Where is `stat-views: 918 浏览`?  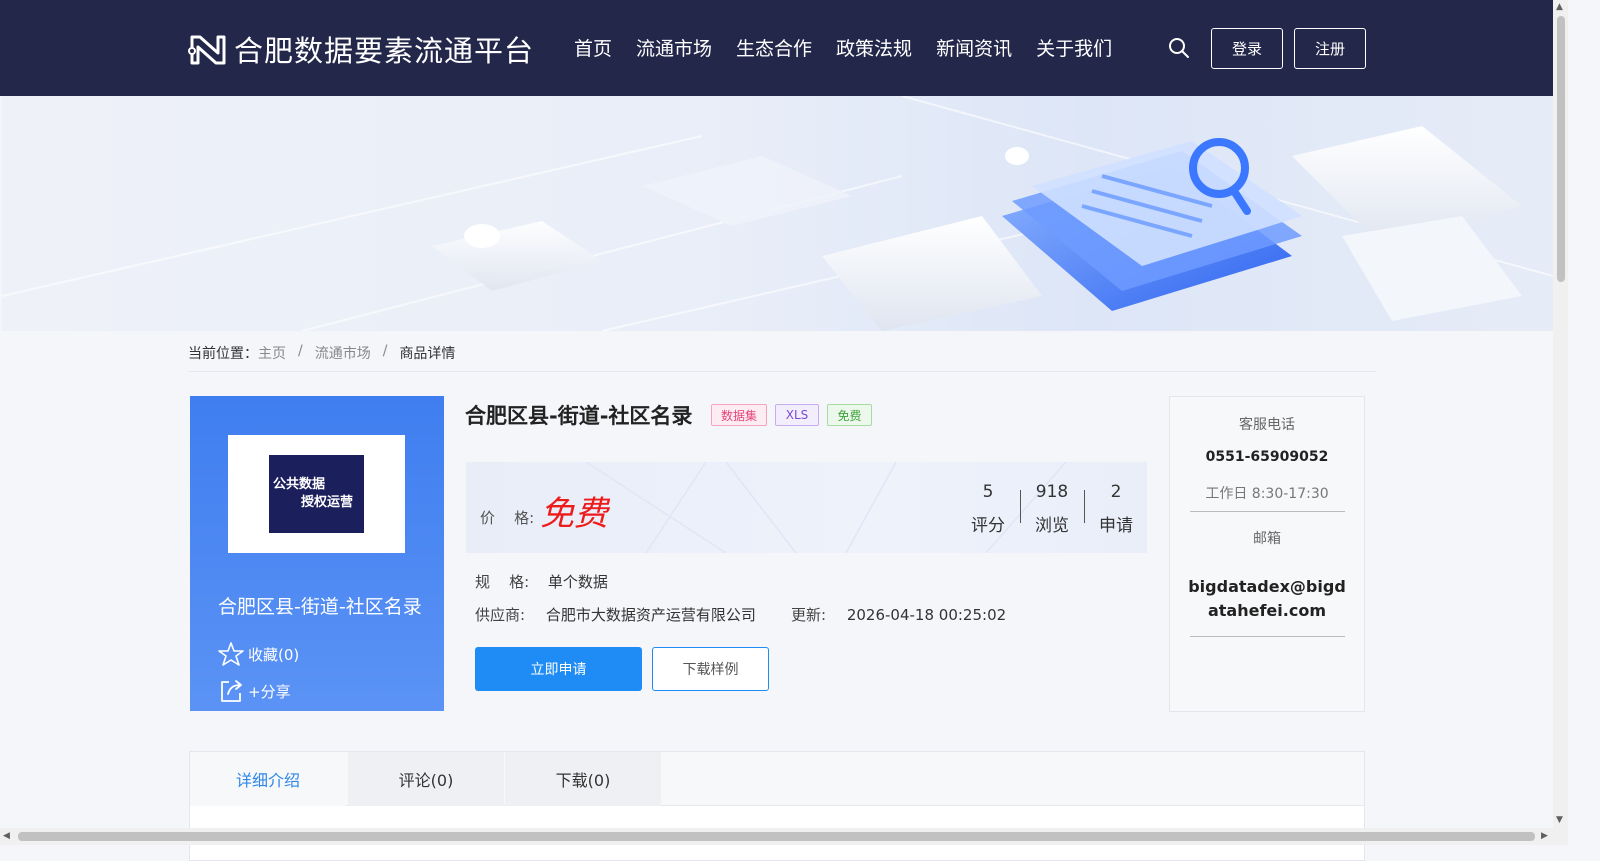 stat-views: 918 浏览 is located at coordinates (1052, 509).